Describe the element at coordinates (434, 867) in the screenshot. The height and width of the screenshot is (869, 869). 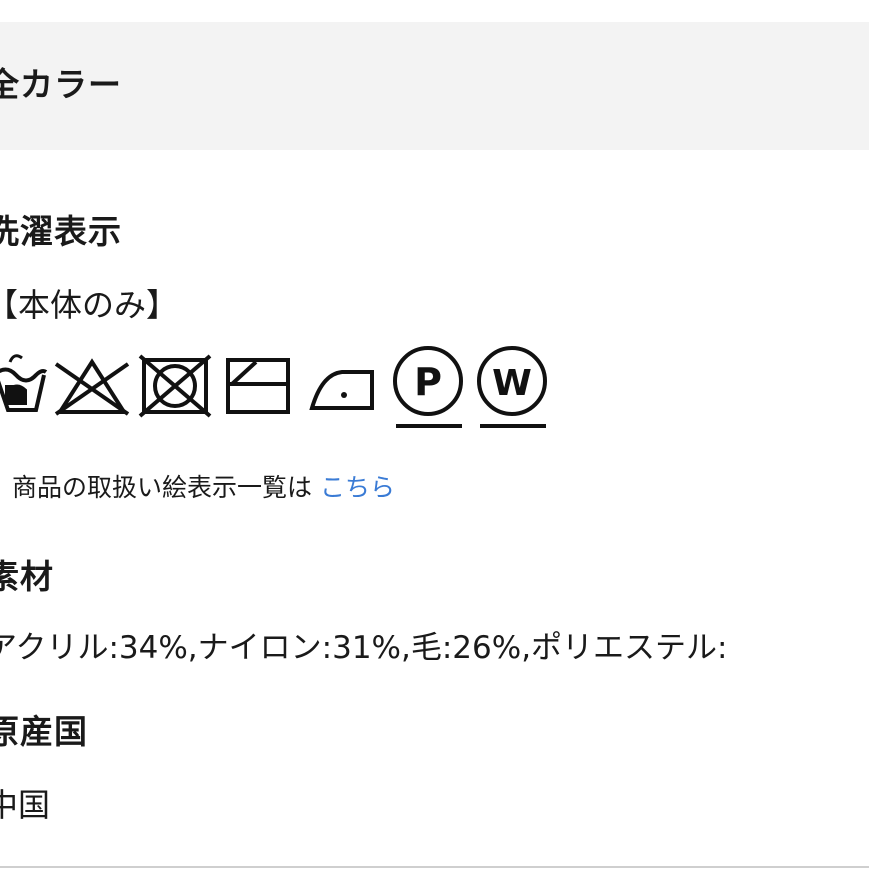
I see `bottom-divider` at that location.